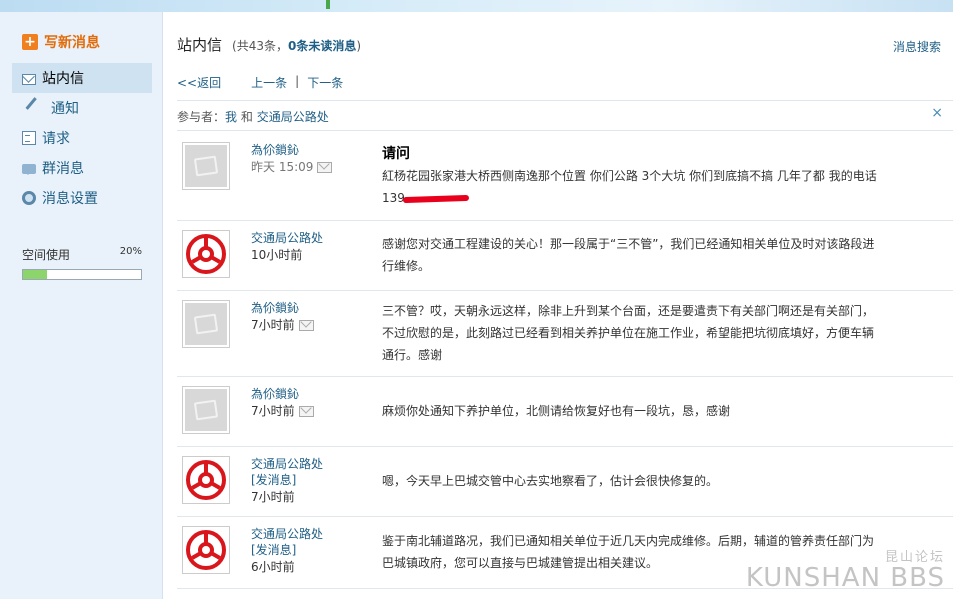 The image size is (953, 599). I want to click on message-subject: 请问, so click(396, 154).